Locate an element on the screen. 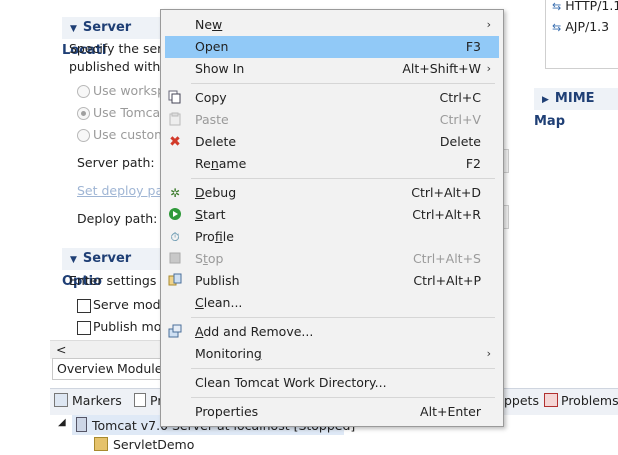 This screenshot has width=618, height=455. menu-item-delete: ✖ Delete Delete is located at coordinates (332, 142).